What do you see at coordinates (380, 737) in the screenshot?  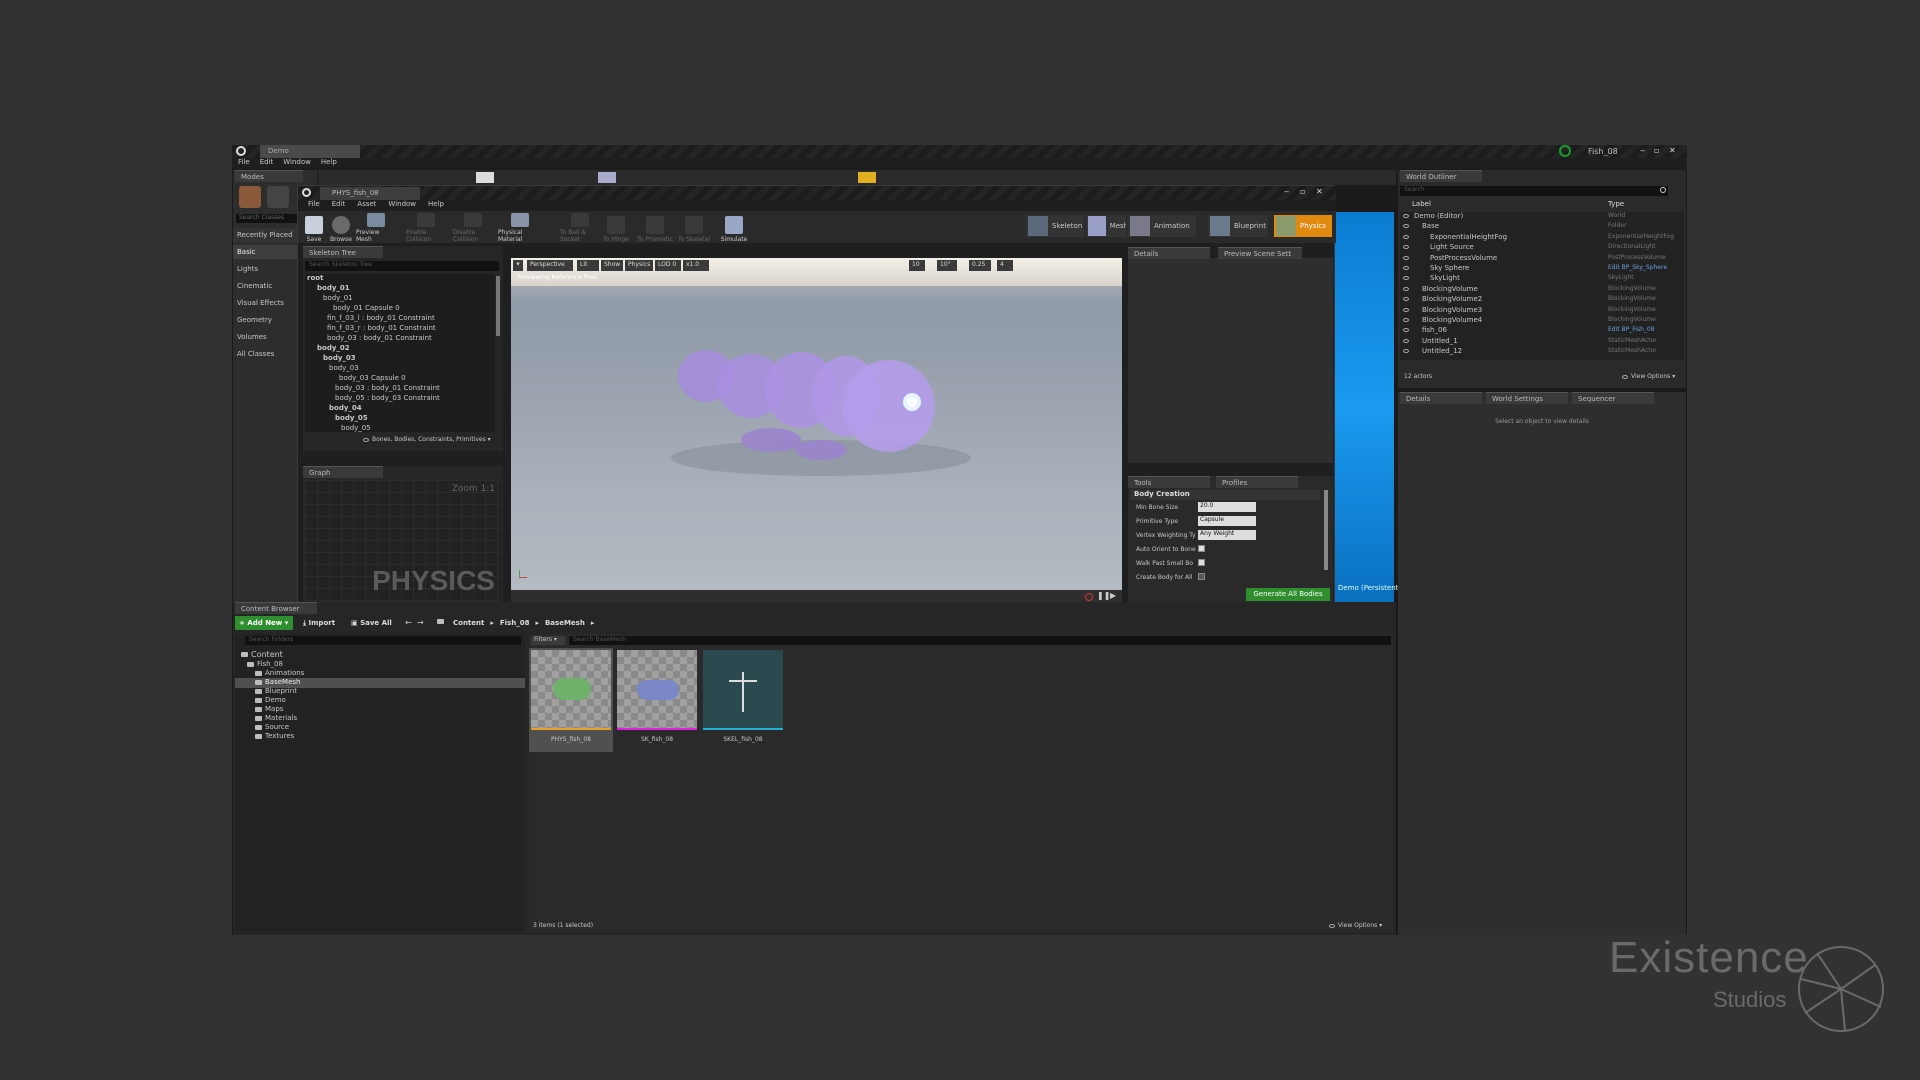 I see `folder-item: Textures` at bounding box center [380, 737].